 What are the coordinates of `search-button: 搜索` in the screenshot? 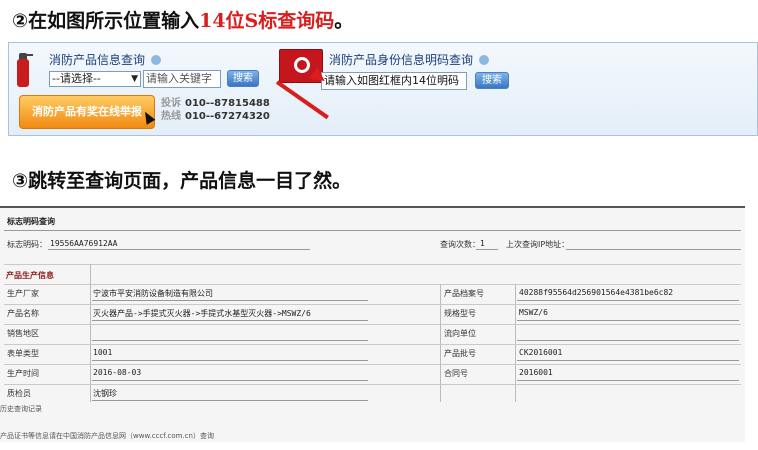 It's located at (243, 78).